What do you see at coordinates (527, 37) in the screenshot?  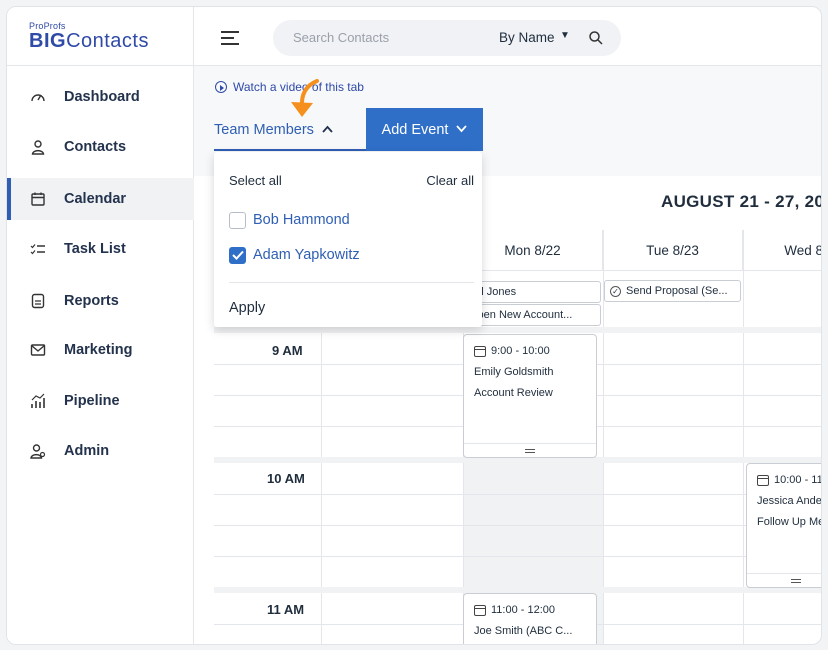 I see `search-mode-select: By Name` at bounding box center [527, 37].